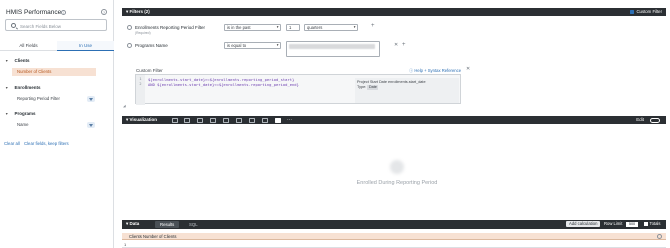  What do you see at coordinates (63, 12) in the screenshot?
I see `info-icon: i` at bounding box center [63, 12].